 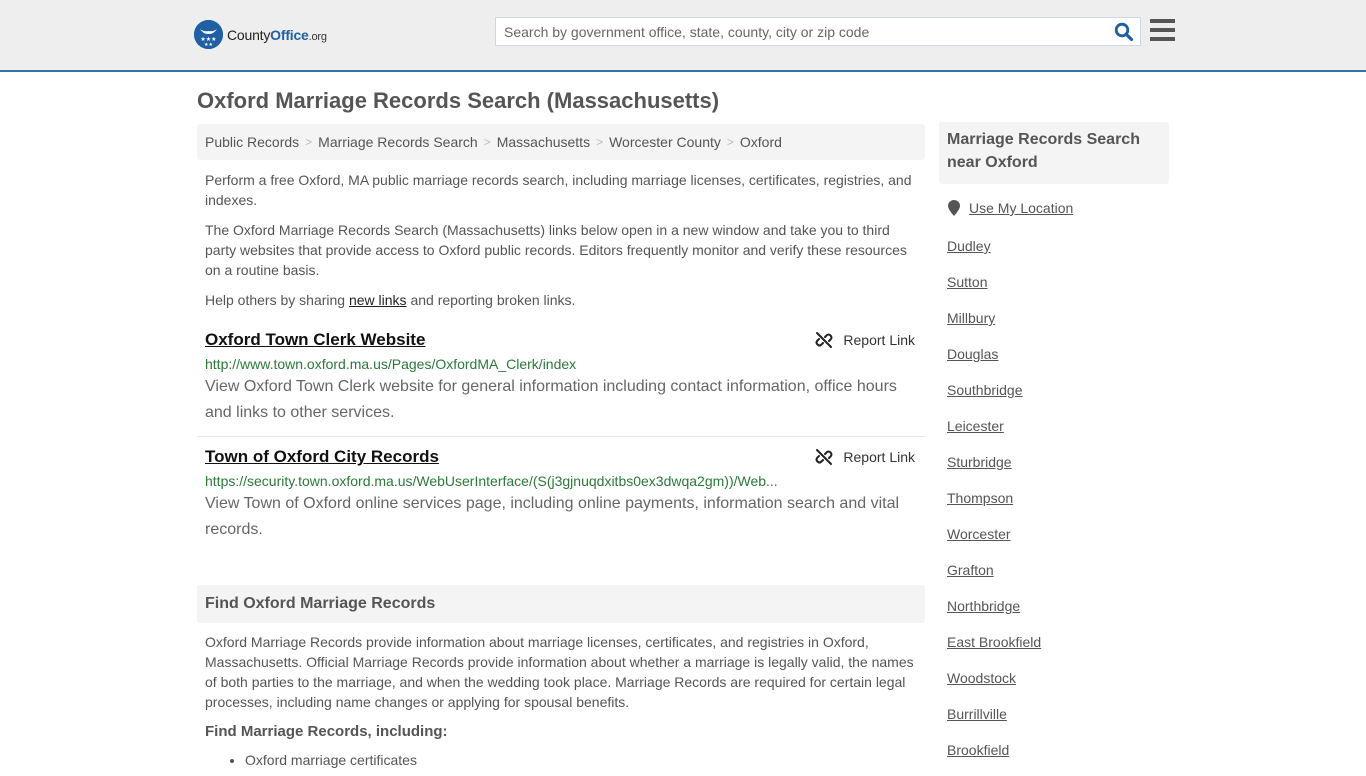 I want to click on menu-button, so click(x=1162, y=30).